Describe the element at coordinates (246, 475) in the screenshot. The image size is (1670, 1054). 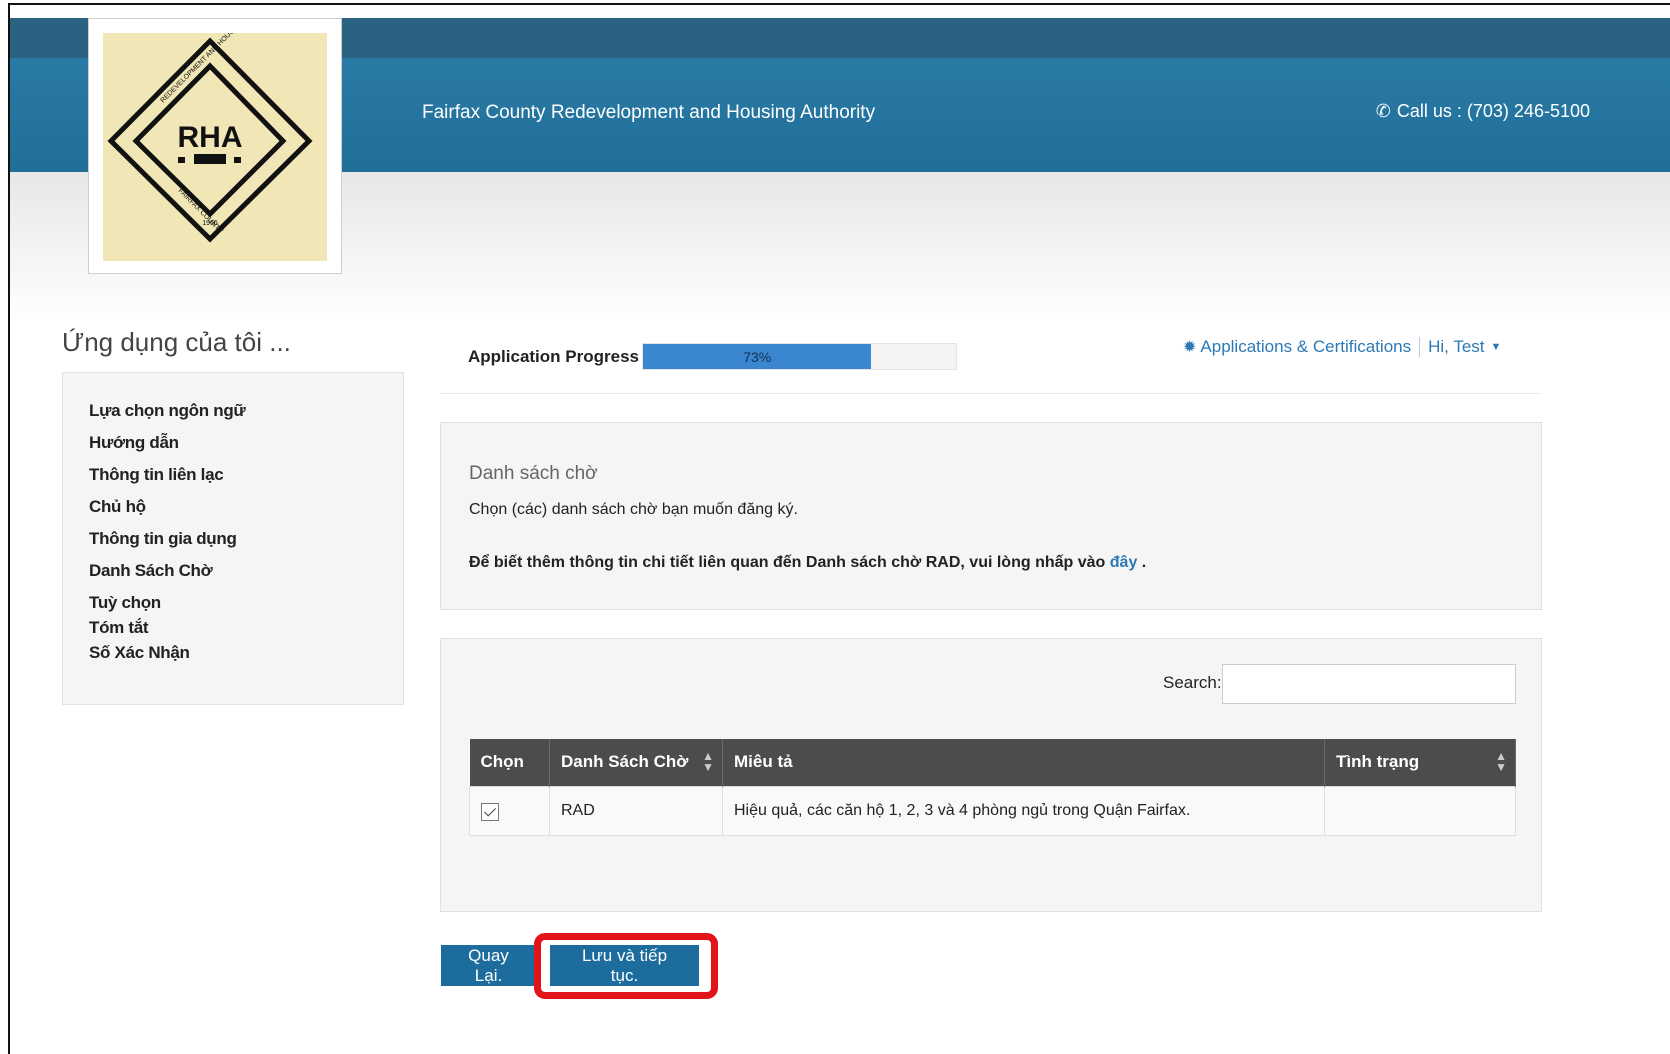
I see `sidebar-item-contact-info: Thông tin liên lạc` at that location.